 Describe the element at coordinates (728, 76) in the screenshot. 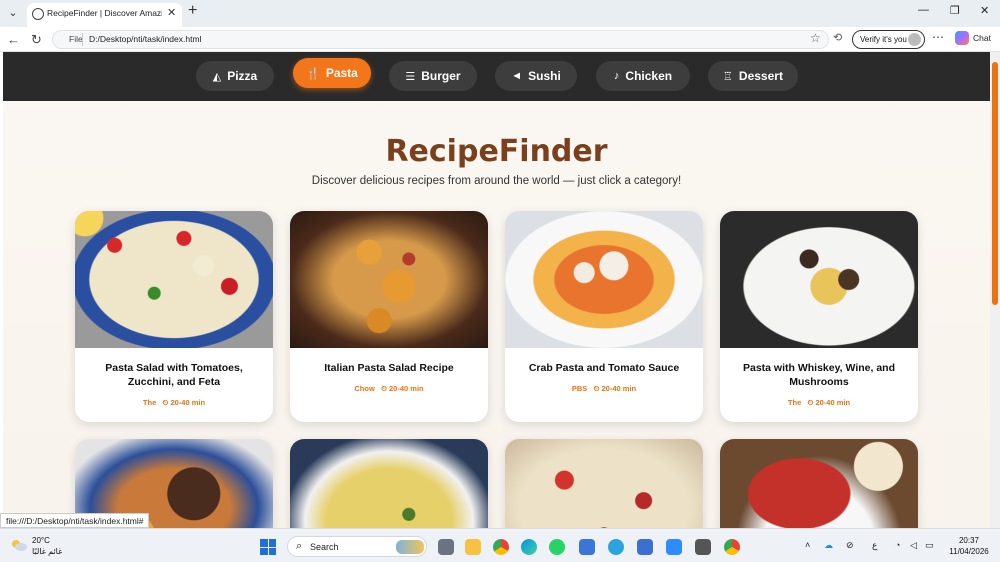

I see `cake-icon: ♖` at that location.